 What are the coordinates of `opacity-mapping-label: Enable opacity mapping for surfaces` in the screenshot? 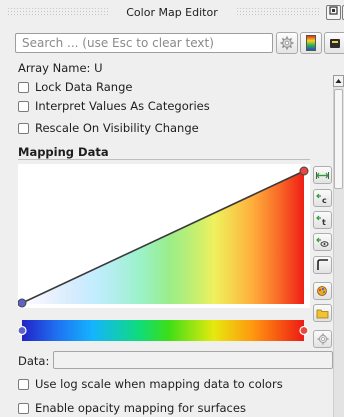 It's located at (140, 408).